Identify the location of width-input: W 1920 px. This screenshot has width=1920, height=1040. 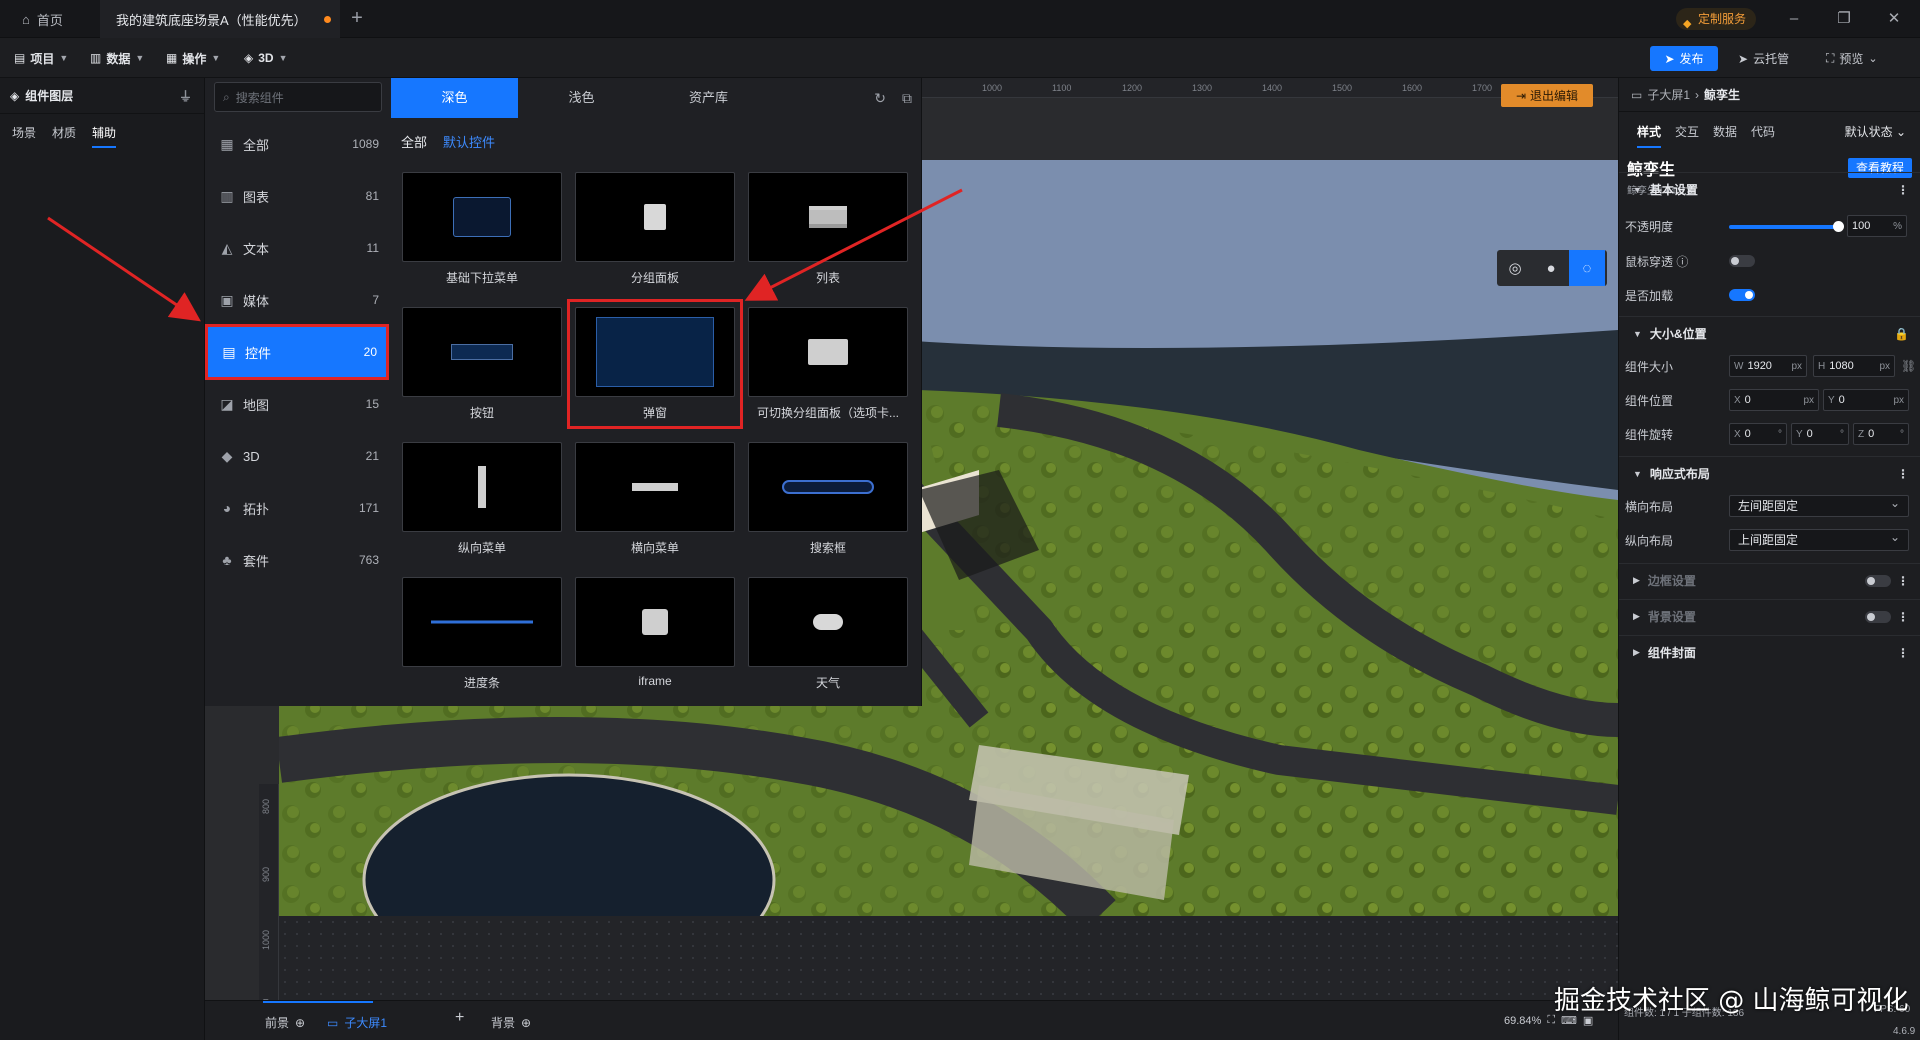
(1768, 366).